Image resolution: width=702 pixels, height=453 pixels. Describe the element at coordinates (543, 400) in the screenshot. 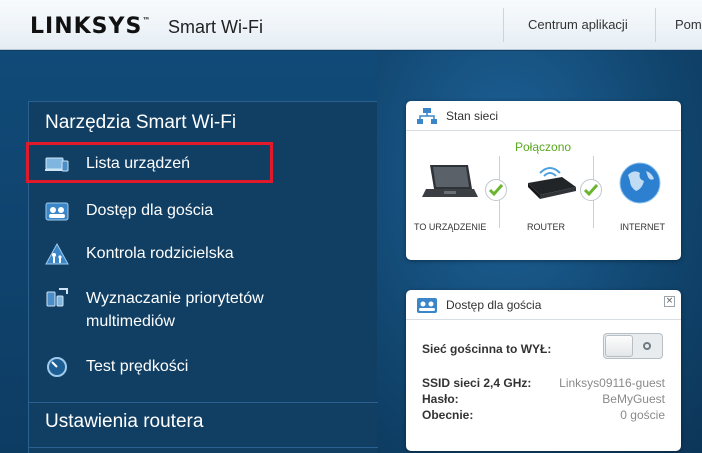

I see `guest-info-row: Hasło: BeMyGuest` at that location.